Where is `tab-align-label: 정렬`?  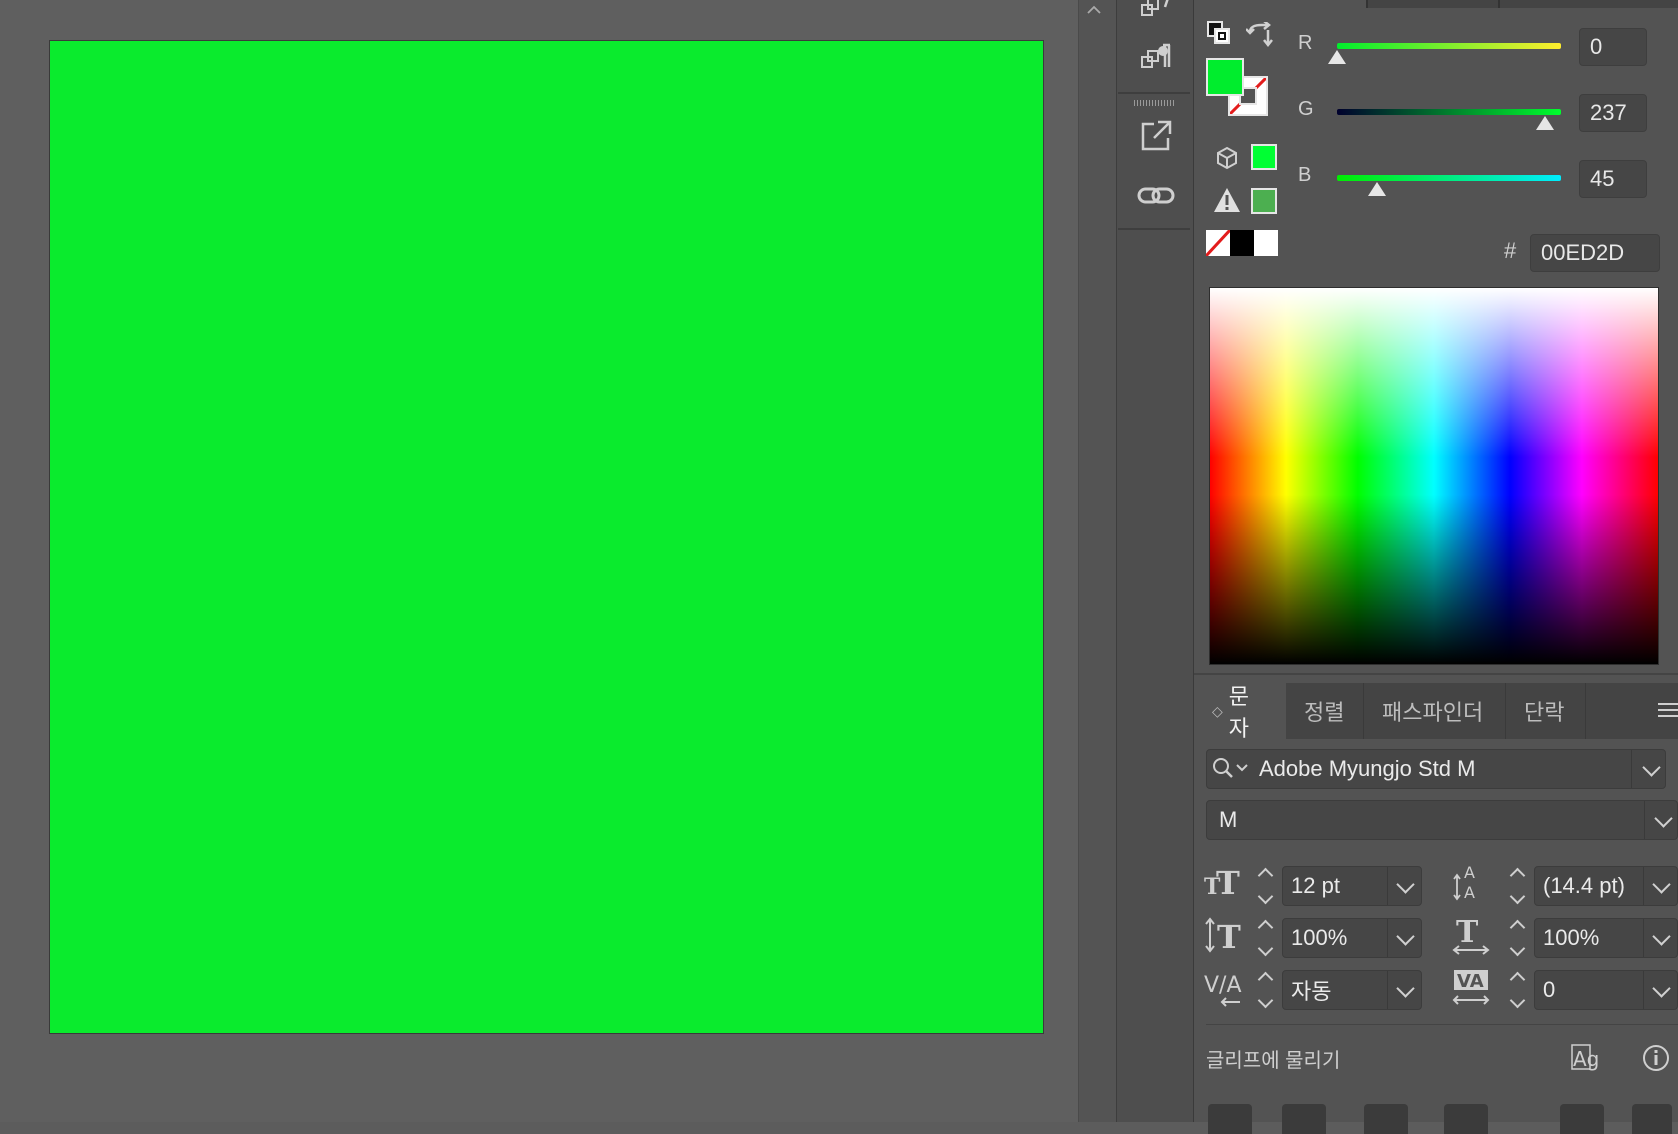
tab-align-label: 정렬 is located at coordinates (1324, 712).